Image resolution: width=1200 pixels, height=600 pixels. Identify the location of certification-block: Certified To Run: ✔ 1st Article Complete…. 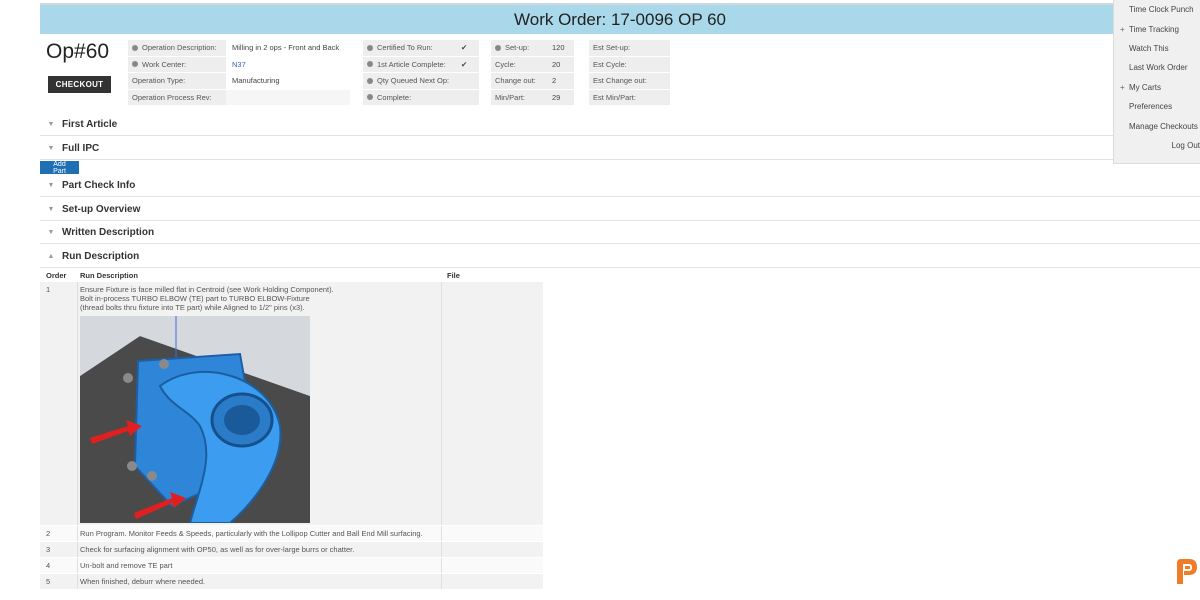
(421, 73).